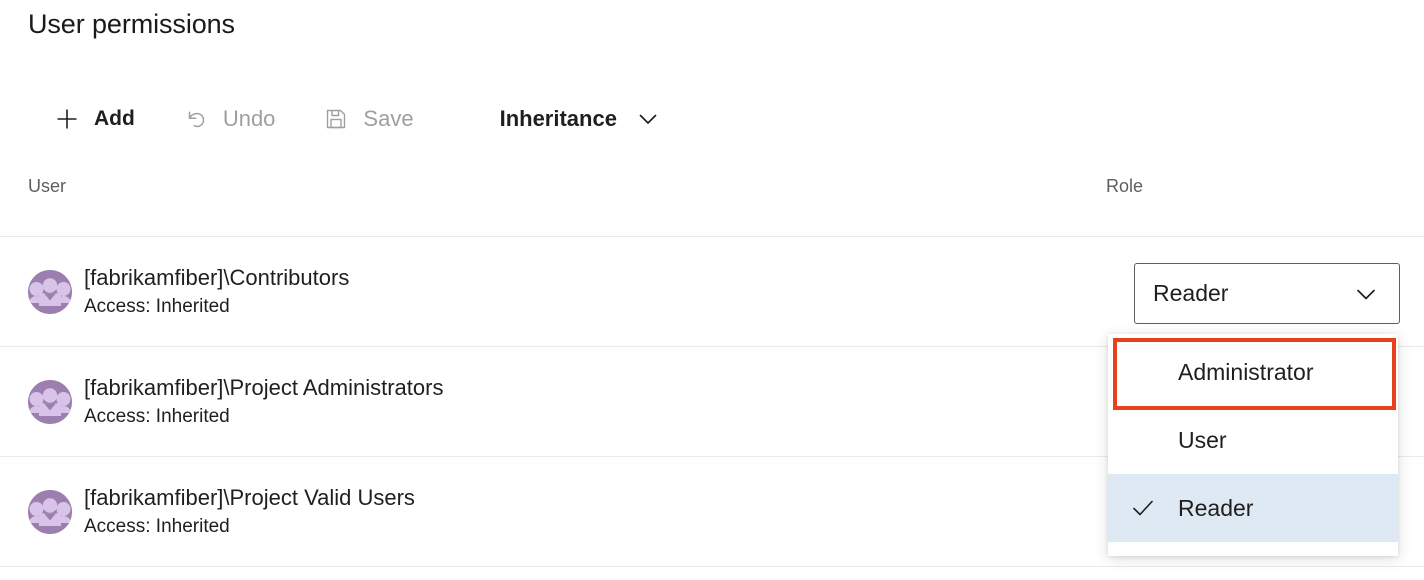  Describe the element at coordinates (217, 277) in the screenshot. I see `row-user-name: [fabrikamfiber]\Contributors` at that location.